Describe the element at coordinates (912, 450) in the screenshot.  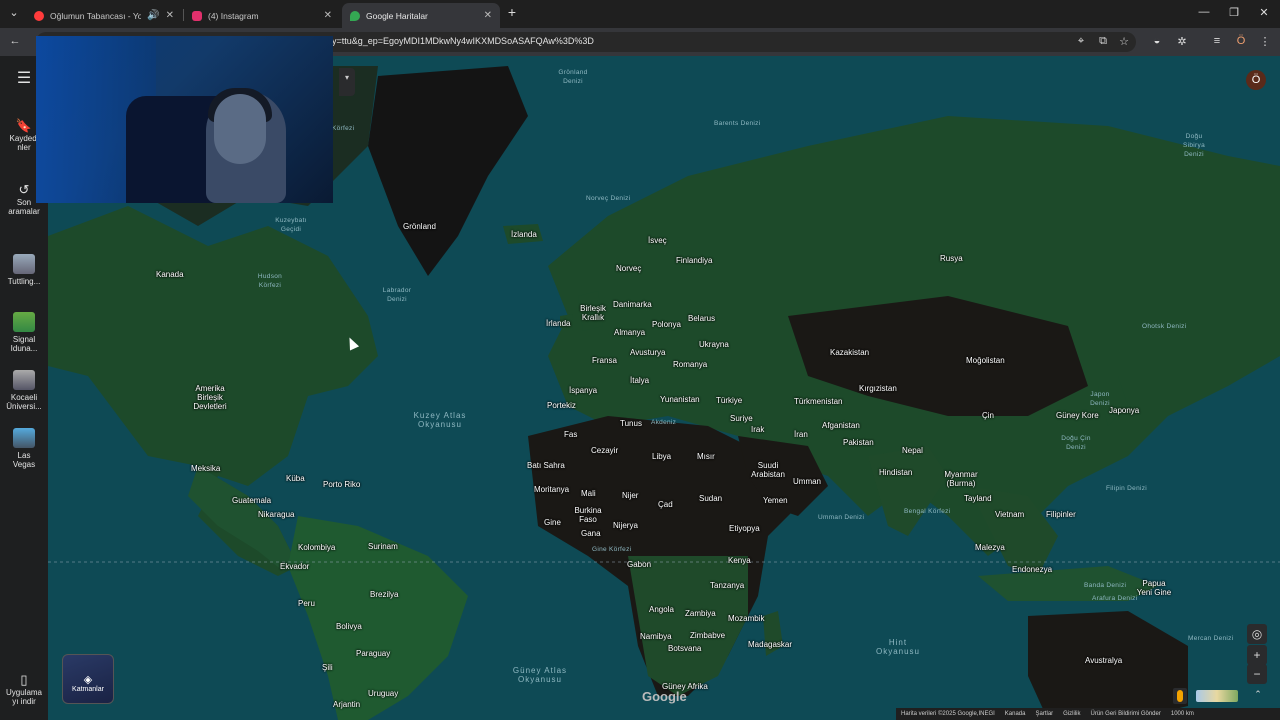
I see `map-label: Nepal` at that location.